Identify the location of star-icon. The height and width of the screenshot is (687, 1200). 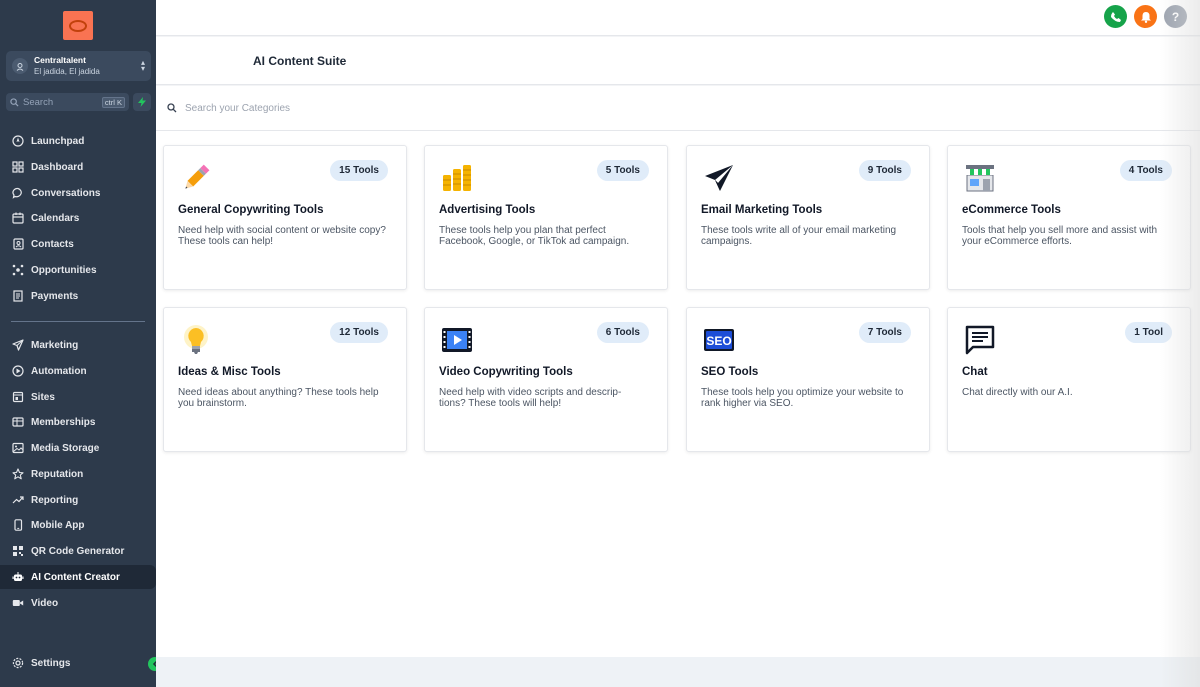
(17, 474).